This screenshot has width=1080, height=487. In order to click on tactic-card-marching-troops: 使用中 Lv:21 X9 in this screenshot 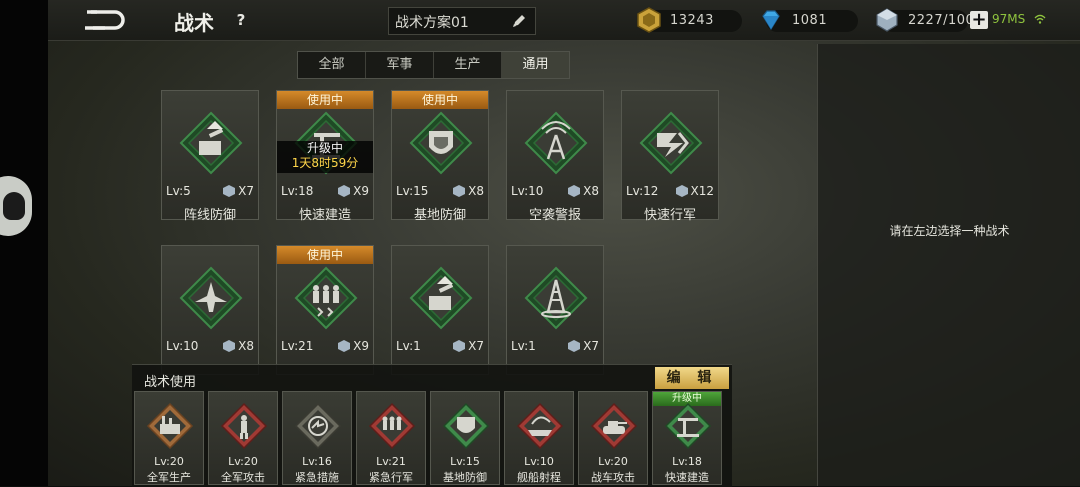, I will do `click(325, 310)`.